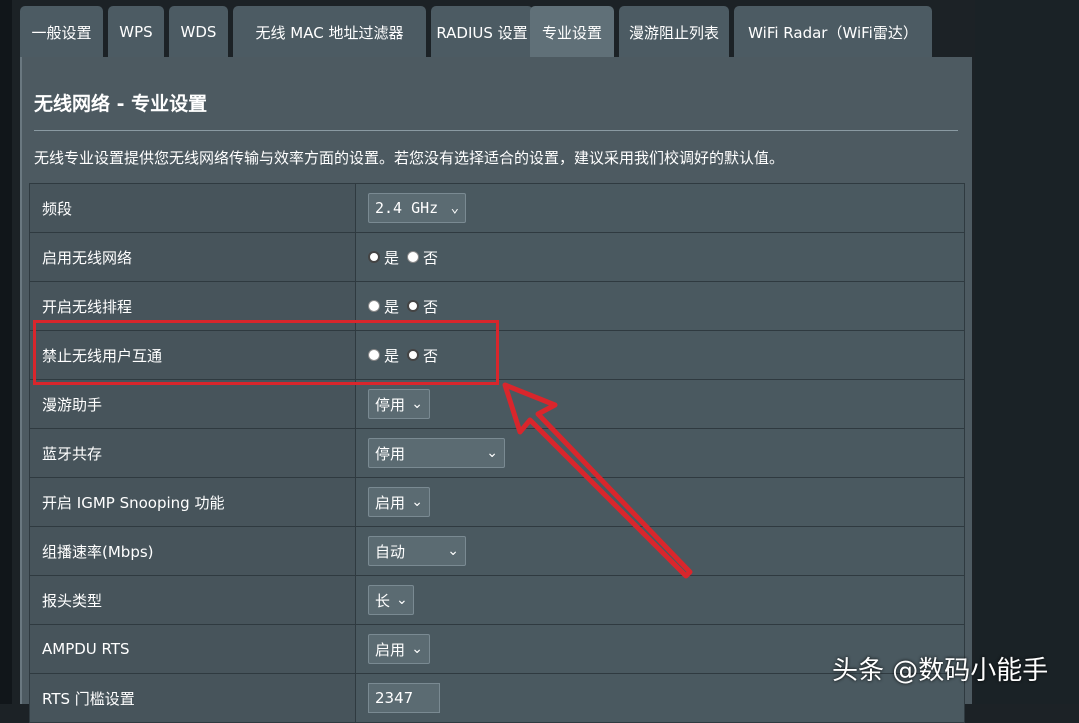  Describe the element at coordinates (940, 671) in the screenshot. I see `watermark: 头条 @数码小能手` at that location.